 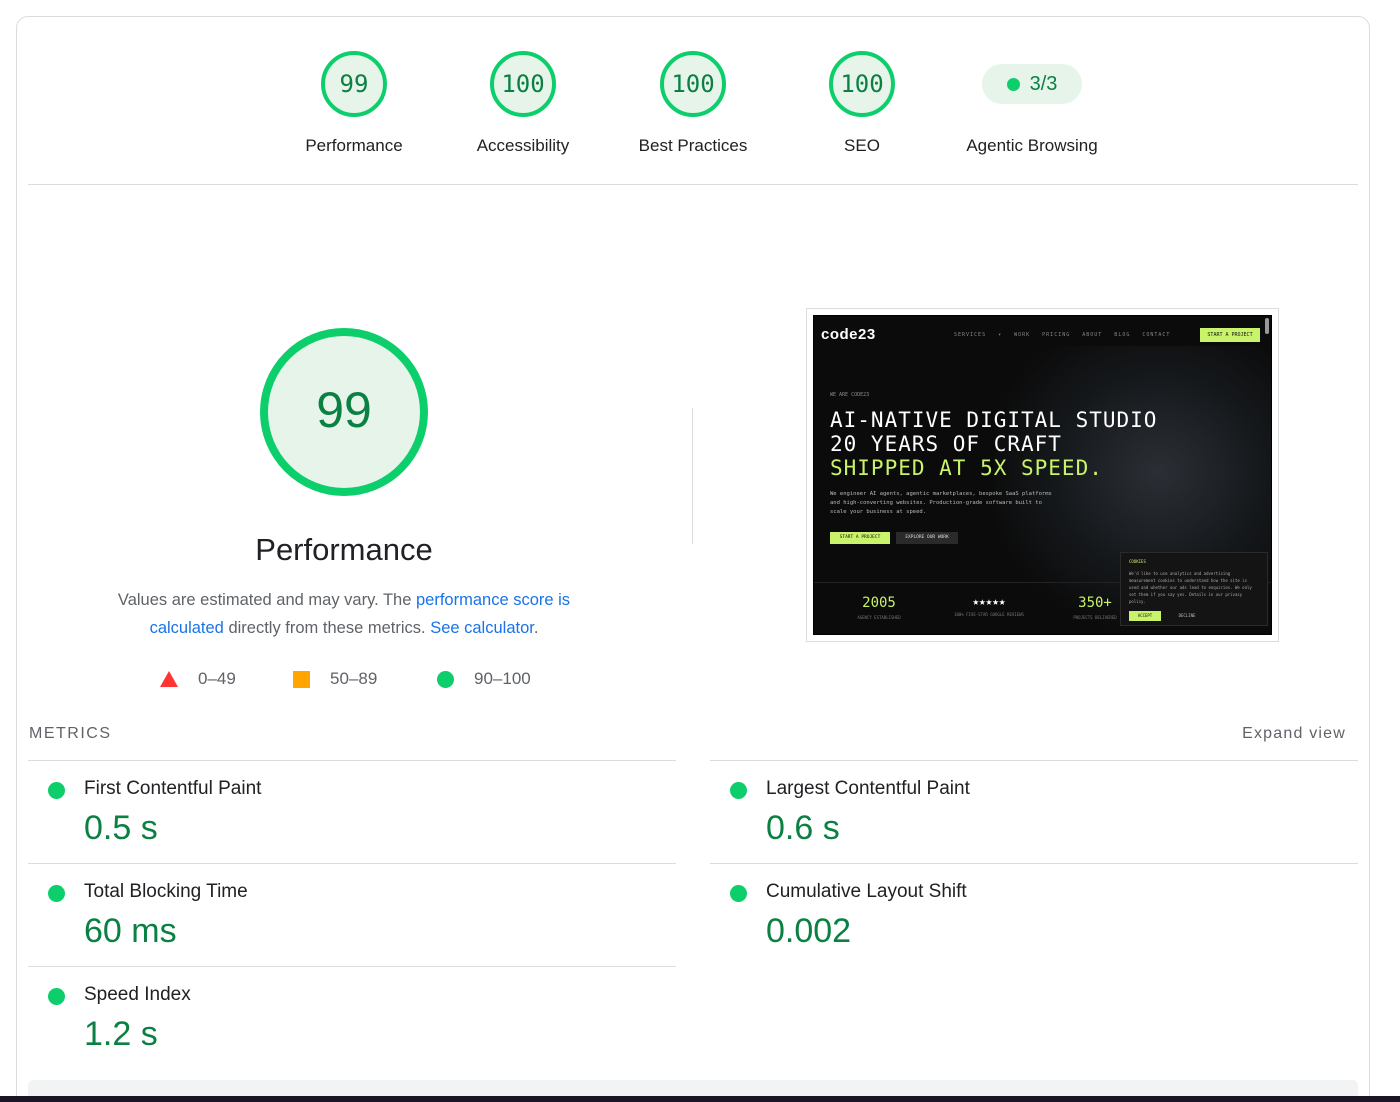 I want to click on gauge-label: Best Practices, so click(x=693, y=145).